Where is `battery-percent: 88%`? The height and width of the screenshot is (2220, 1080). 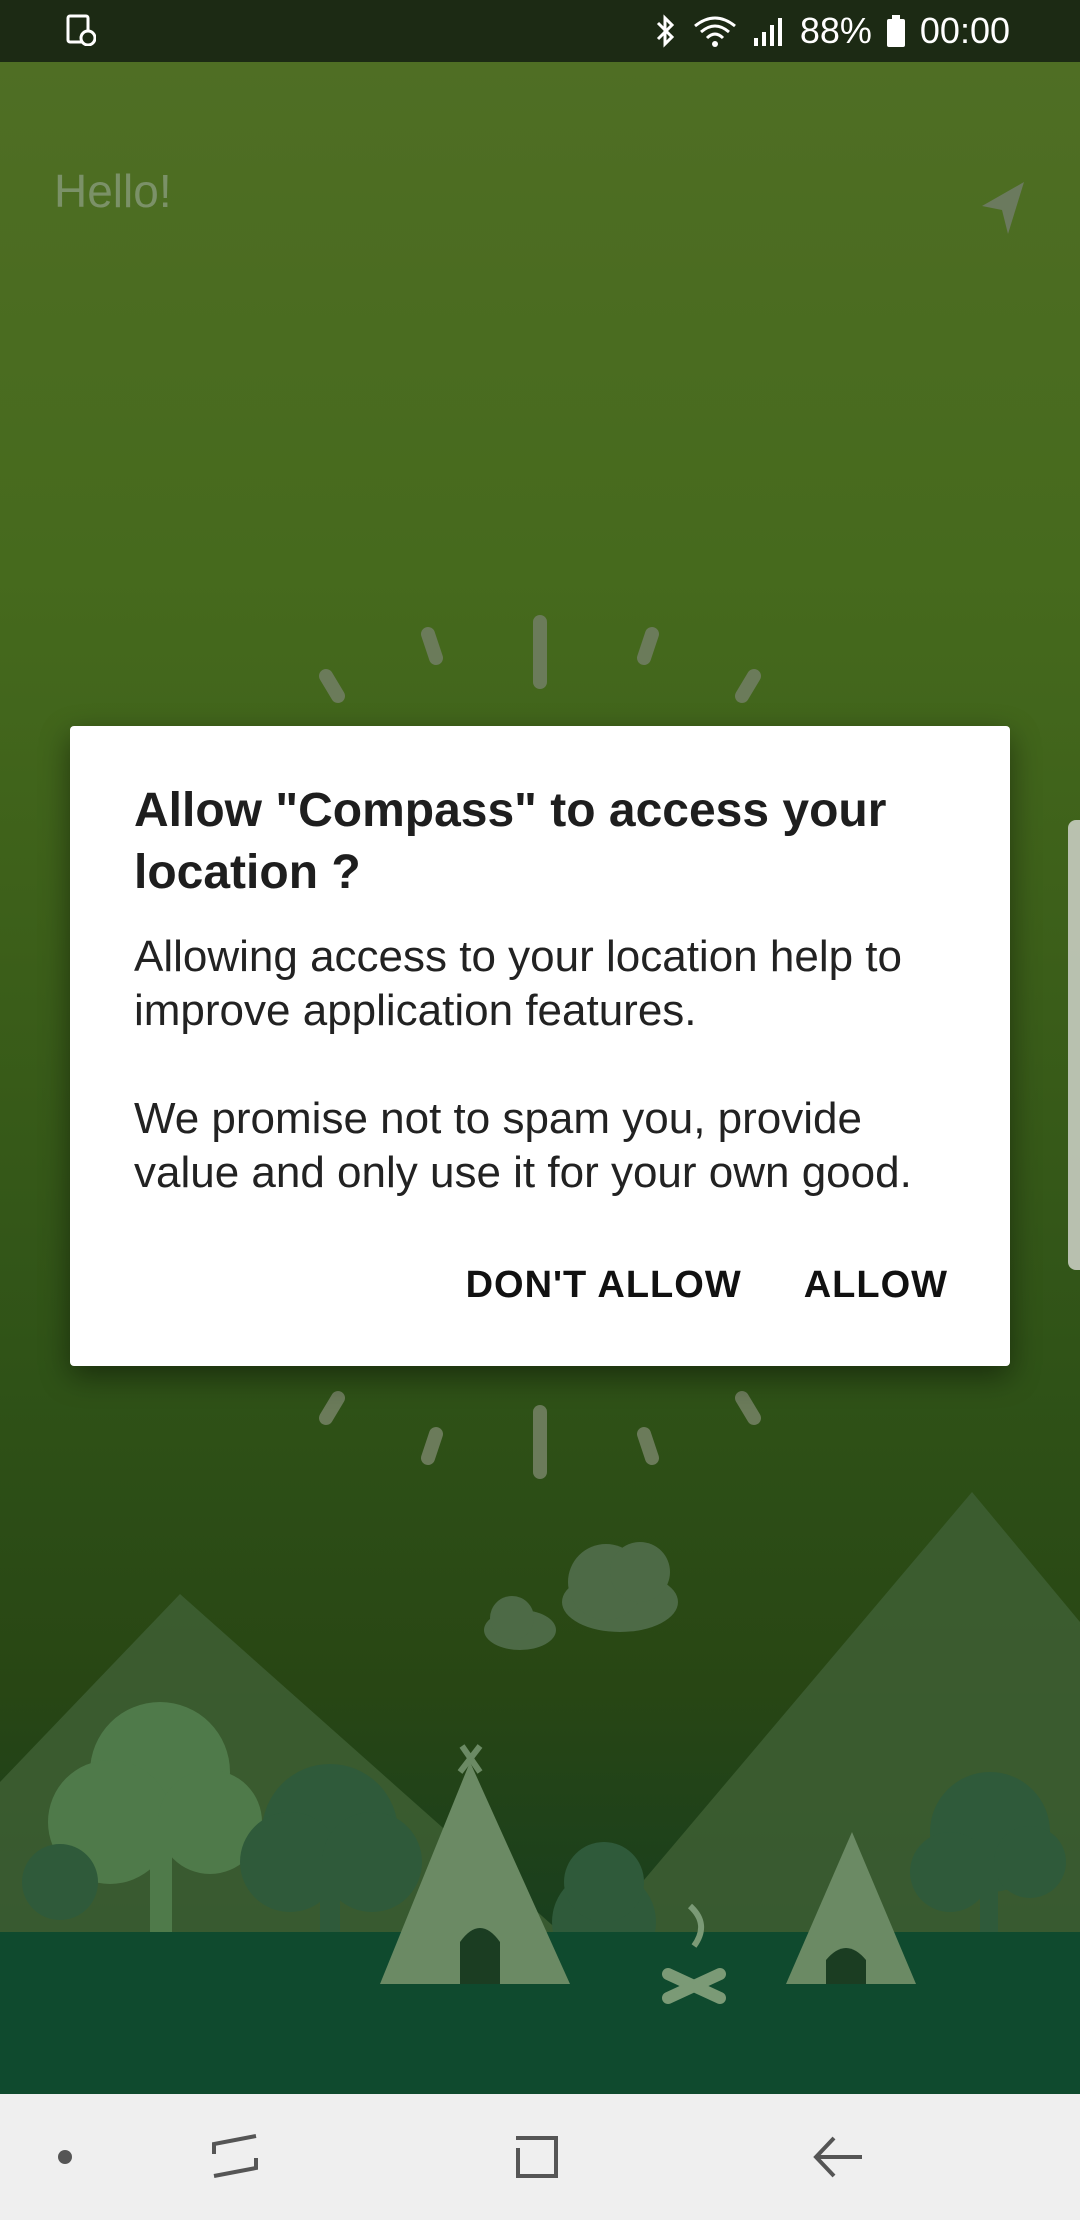
battery-percent: 88% is located at coordinates (835, 30).